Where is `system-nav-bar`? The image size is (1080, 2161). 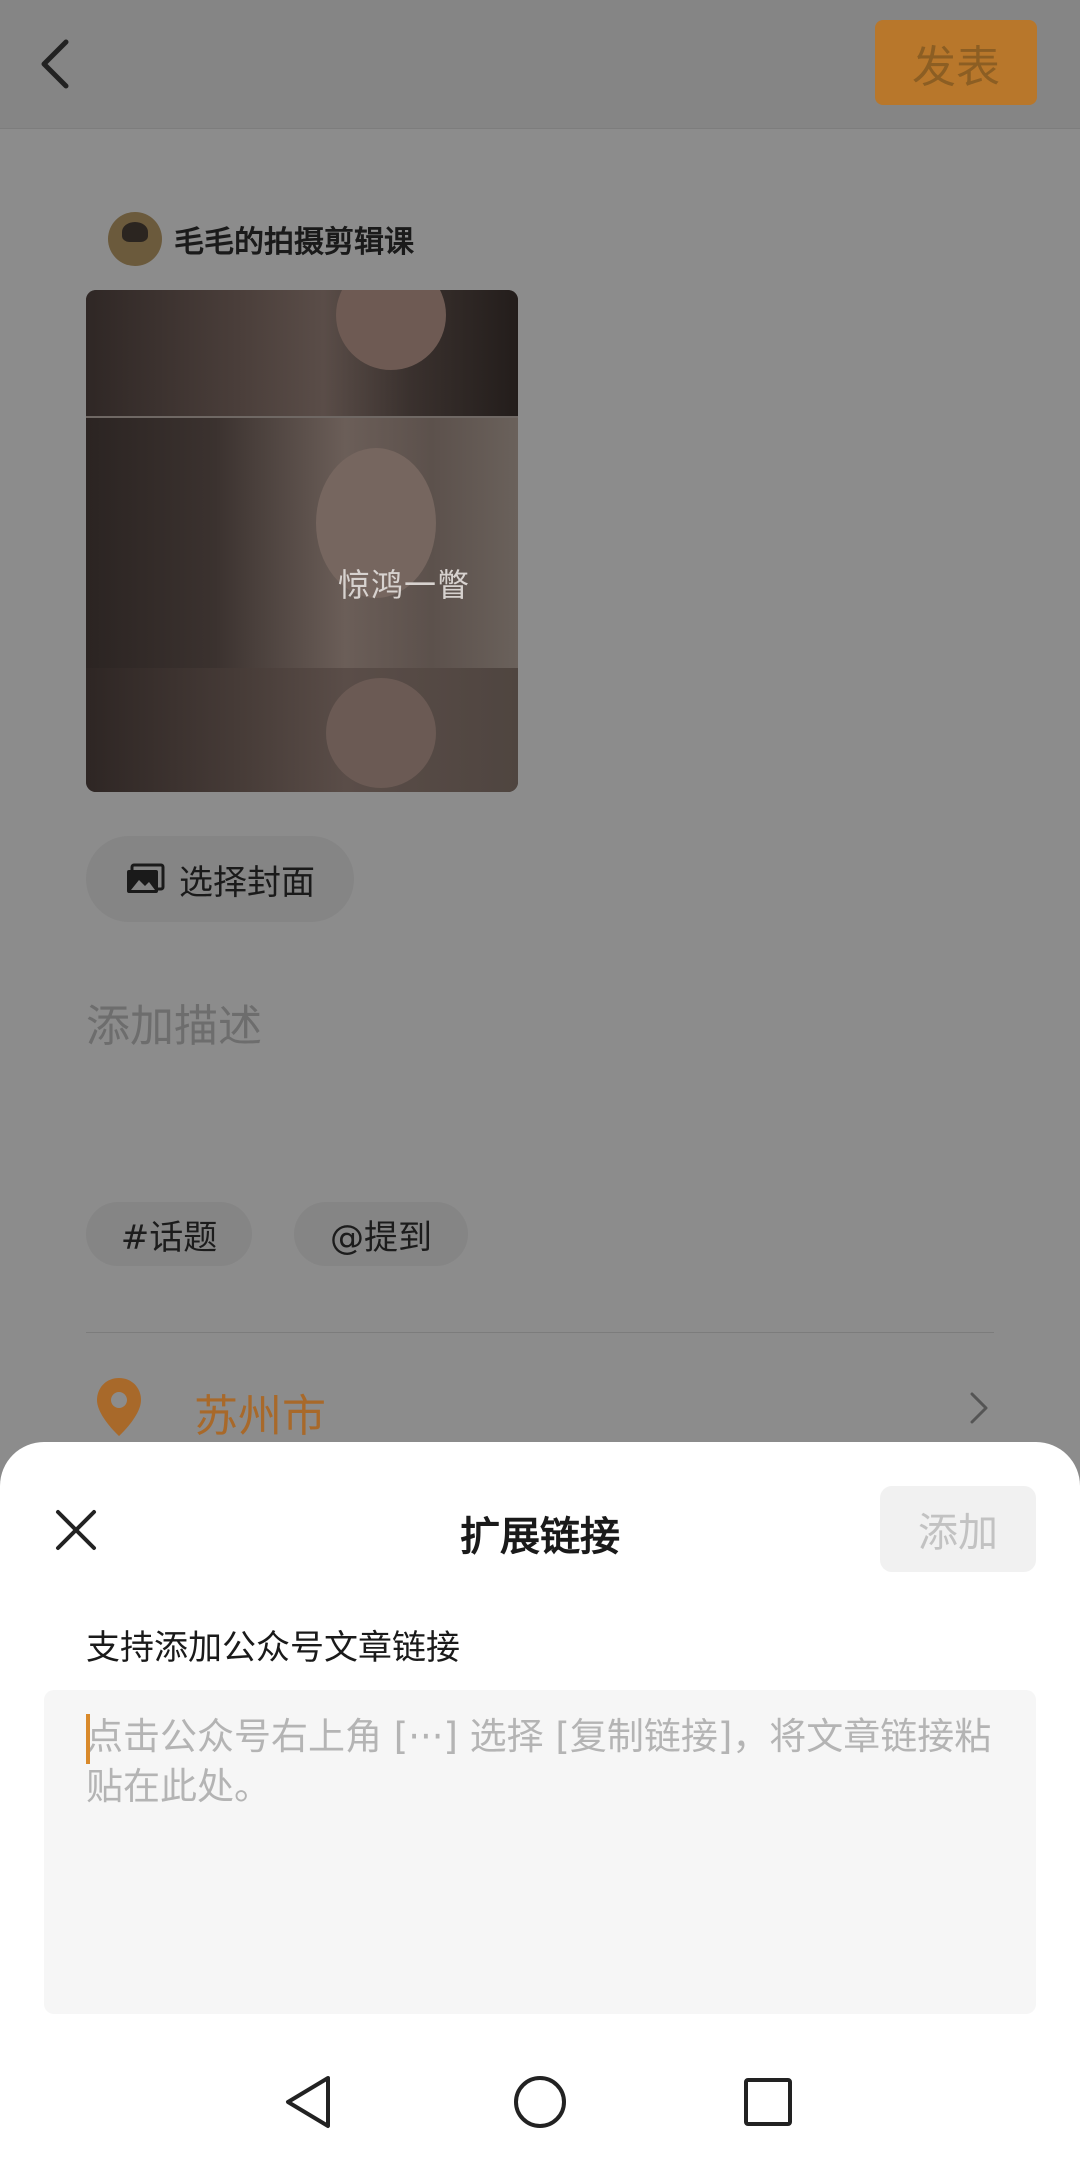 system-nav-bar is located at coordinates (540, 2100).